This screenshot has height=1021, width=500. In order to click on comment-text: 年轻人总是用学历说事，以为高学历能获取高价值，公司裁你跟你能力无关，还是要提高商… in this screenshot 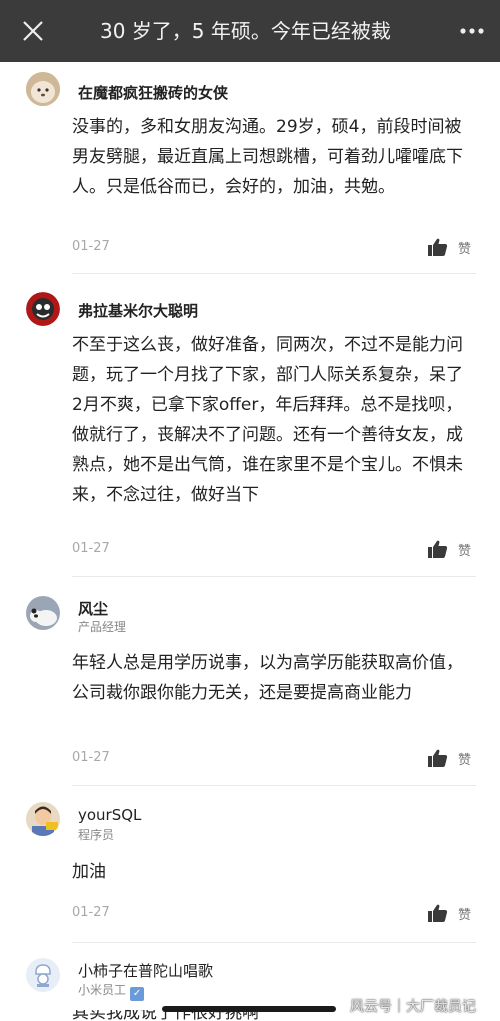, I will do `click(267, 678)`.